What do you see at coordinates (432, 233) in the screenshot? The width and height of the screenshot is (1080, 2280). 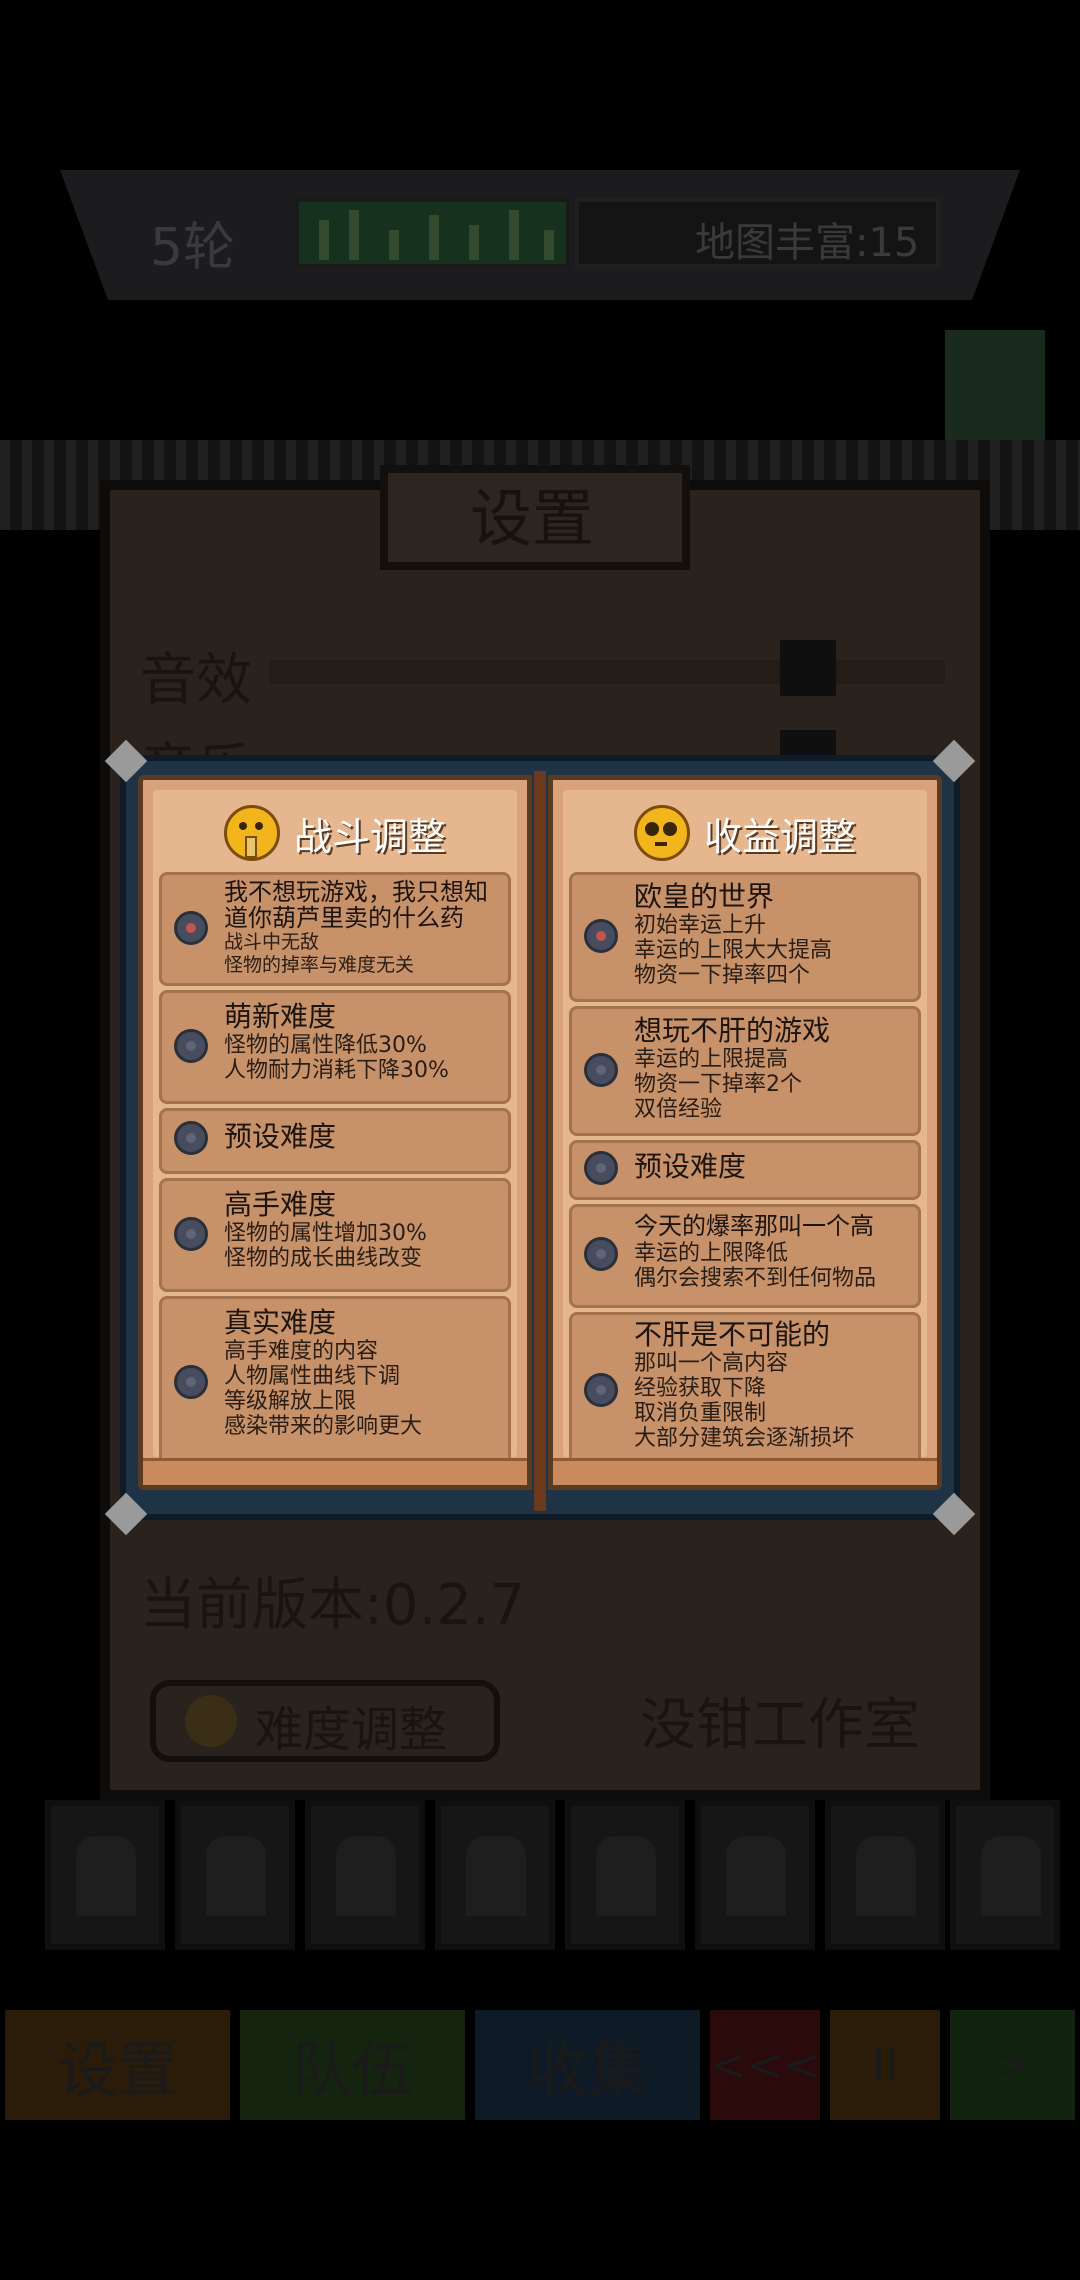 I see `resource-bar` at bounding box center [432, 233].